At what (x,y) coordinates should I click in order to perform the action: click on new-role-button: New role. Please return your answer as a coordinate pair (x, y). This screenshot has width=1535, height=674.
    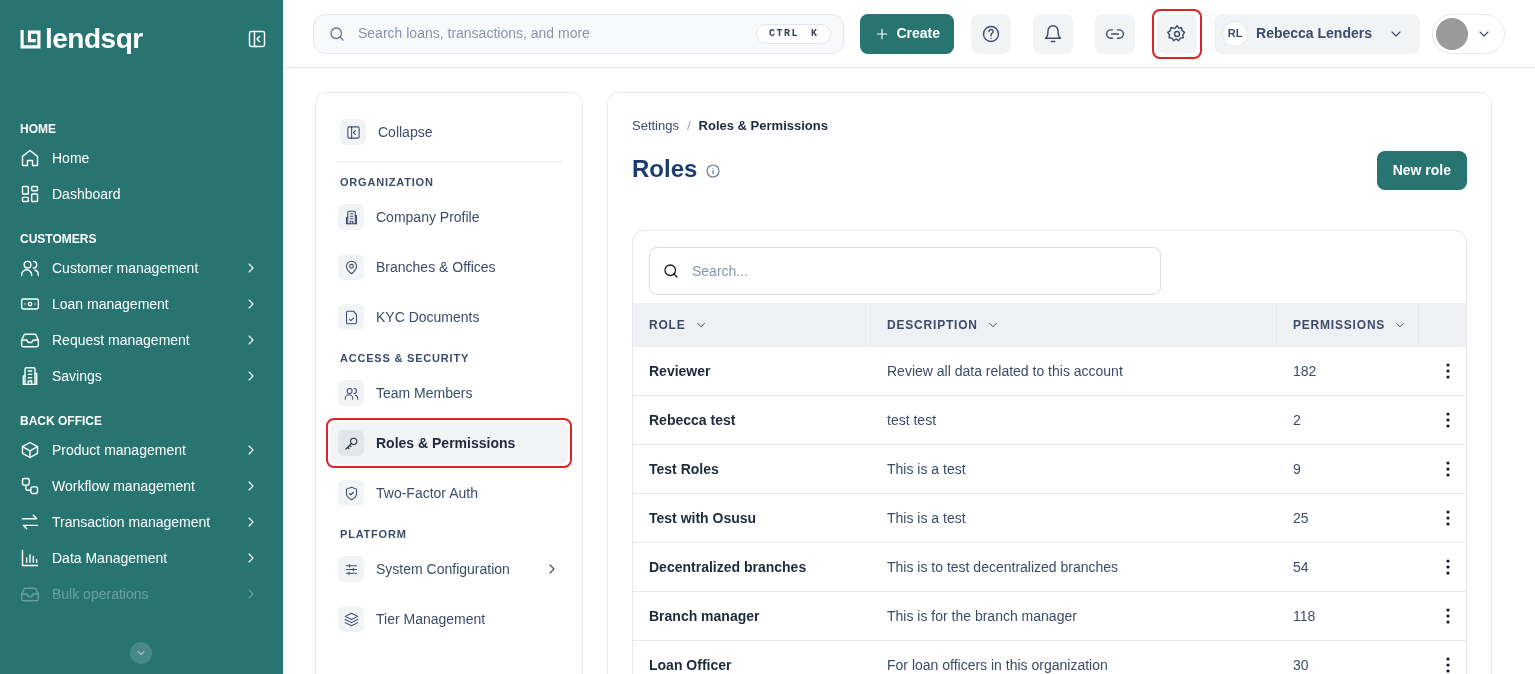
    Looking at the image, I should click on (1421, 170).